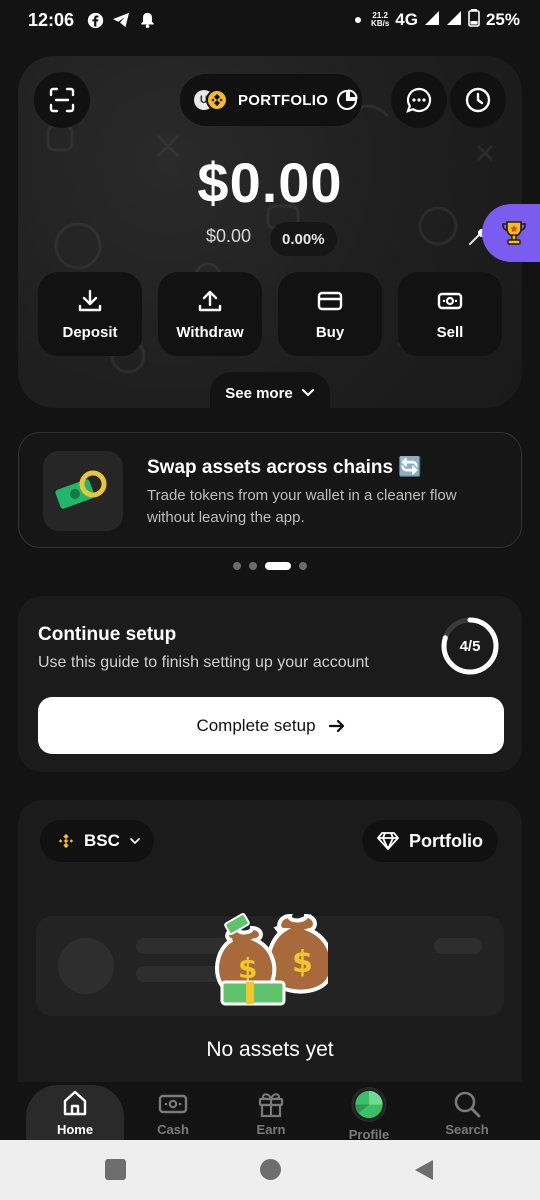  I want to click on carousel-indicator, so click(270, 566).